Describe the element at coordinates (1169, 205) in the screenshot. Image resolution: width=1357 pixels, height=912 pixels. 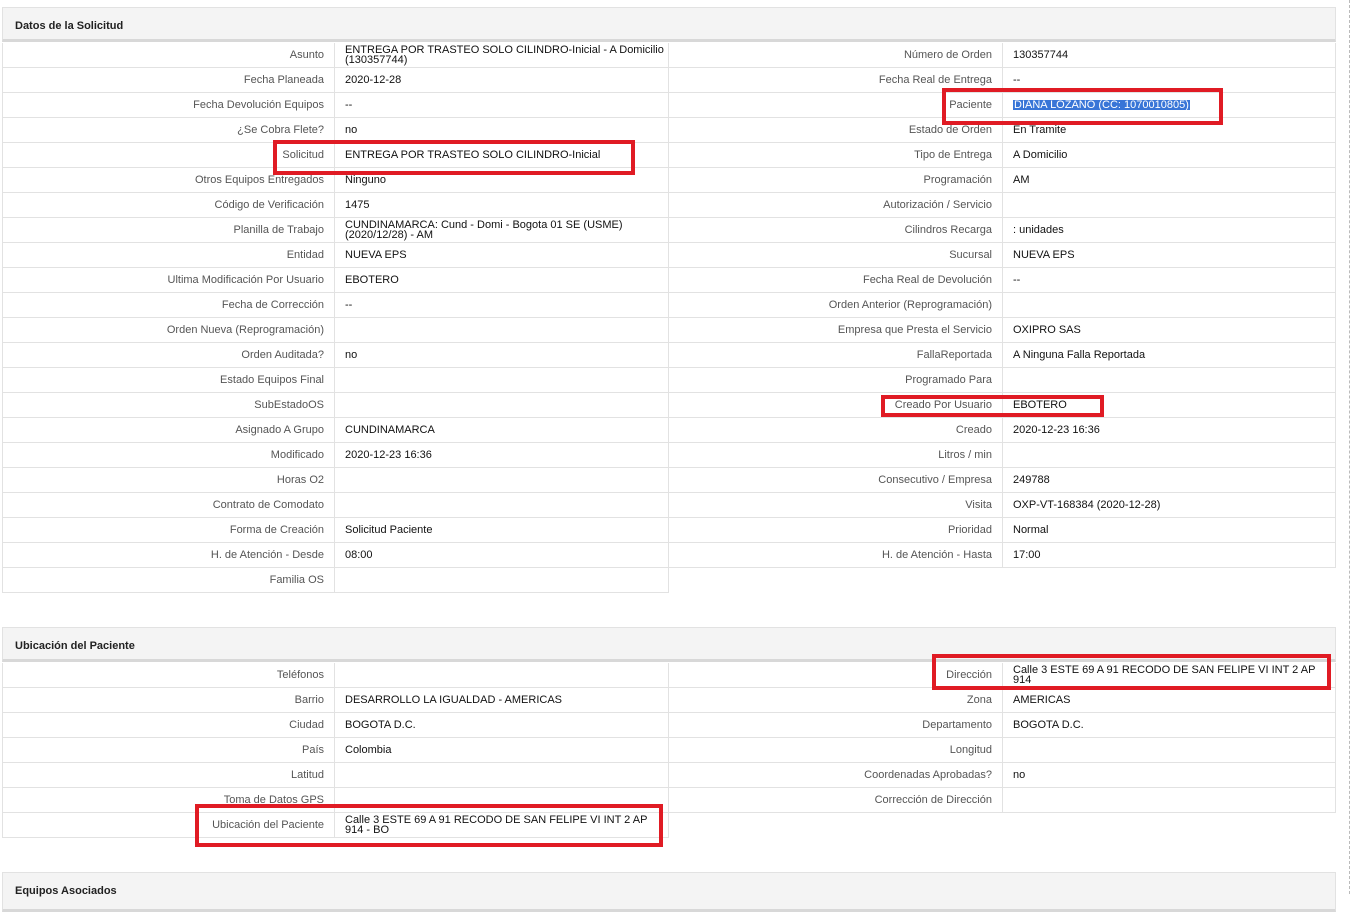
I see `field-value-autorizacion-servicio` at that location.